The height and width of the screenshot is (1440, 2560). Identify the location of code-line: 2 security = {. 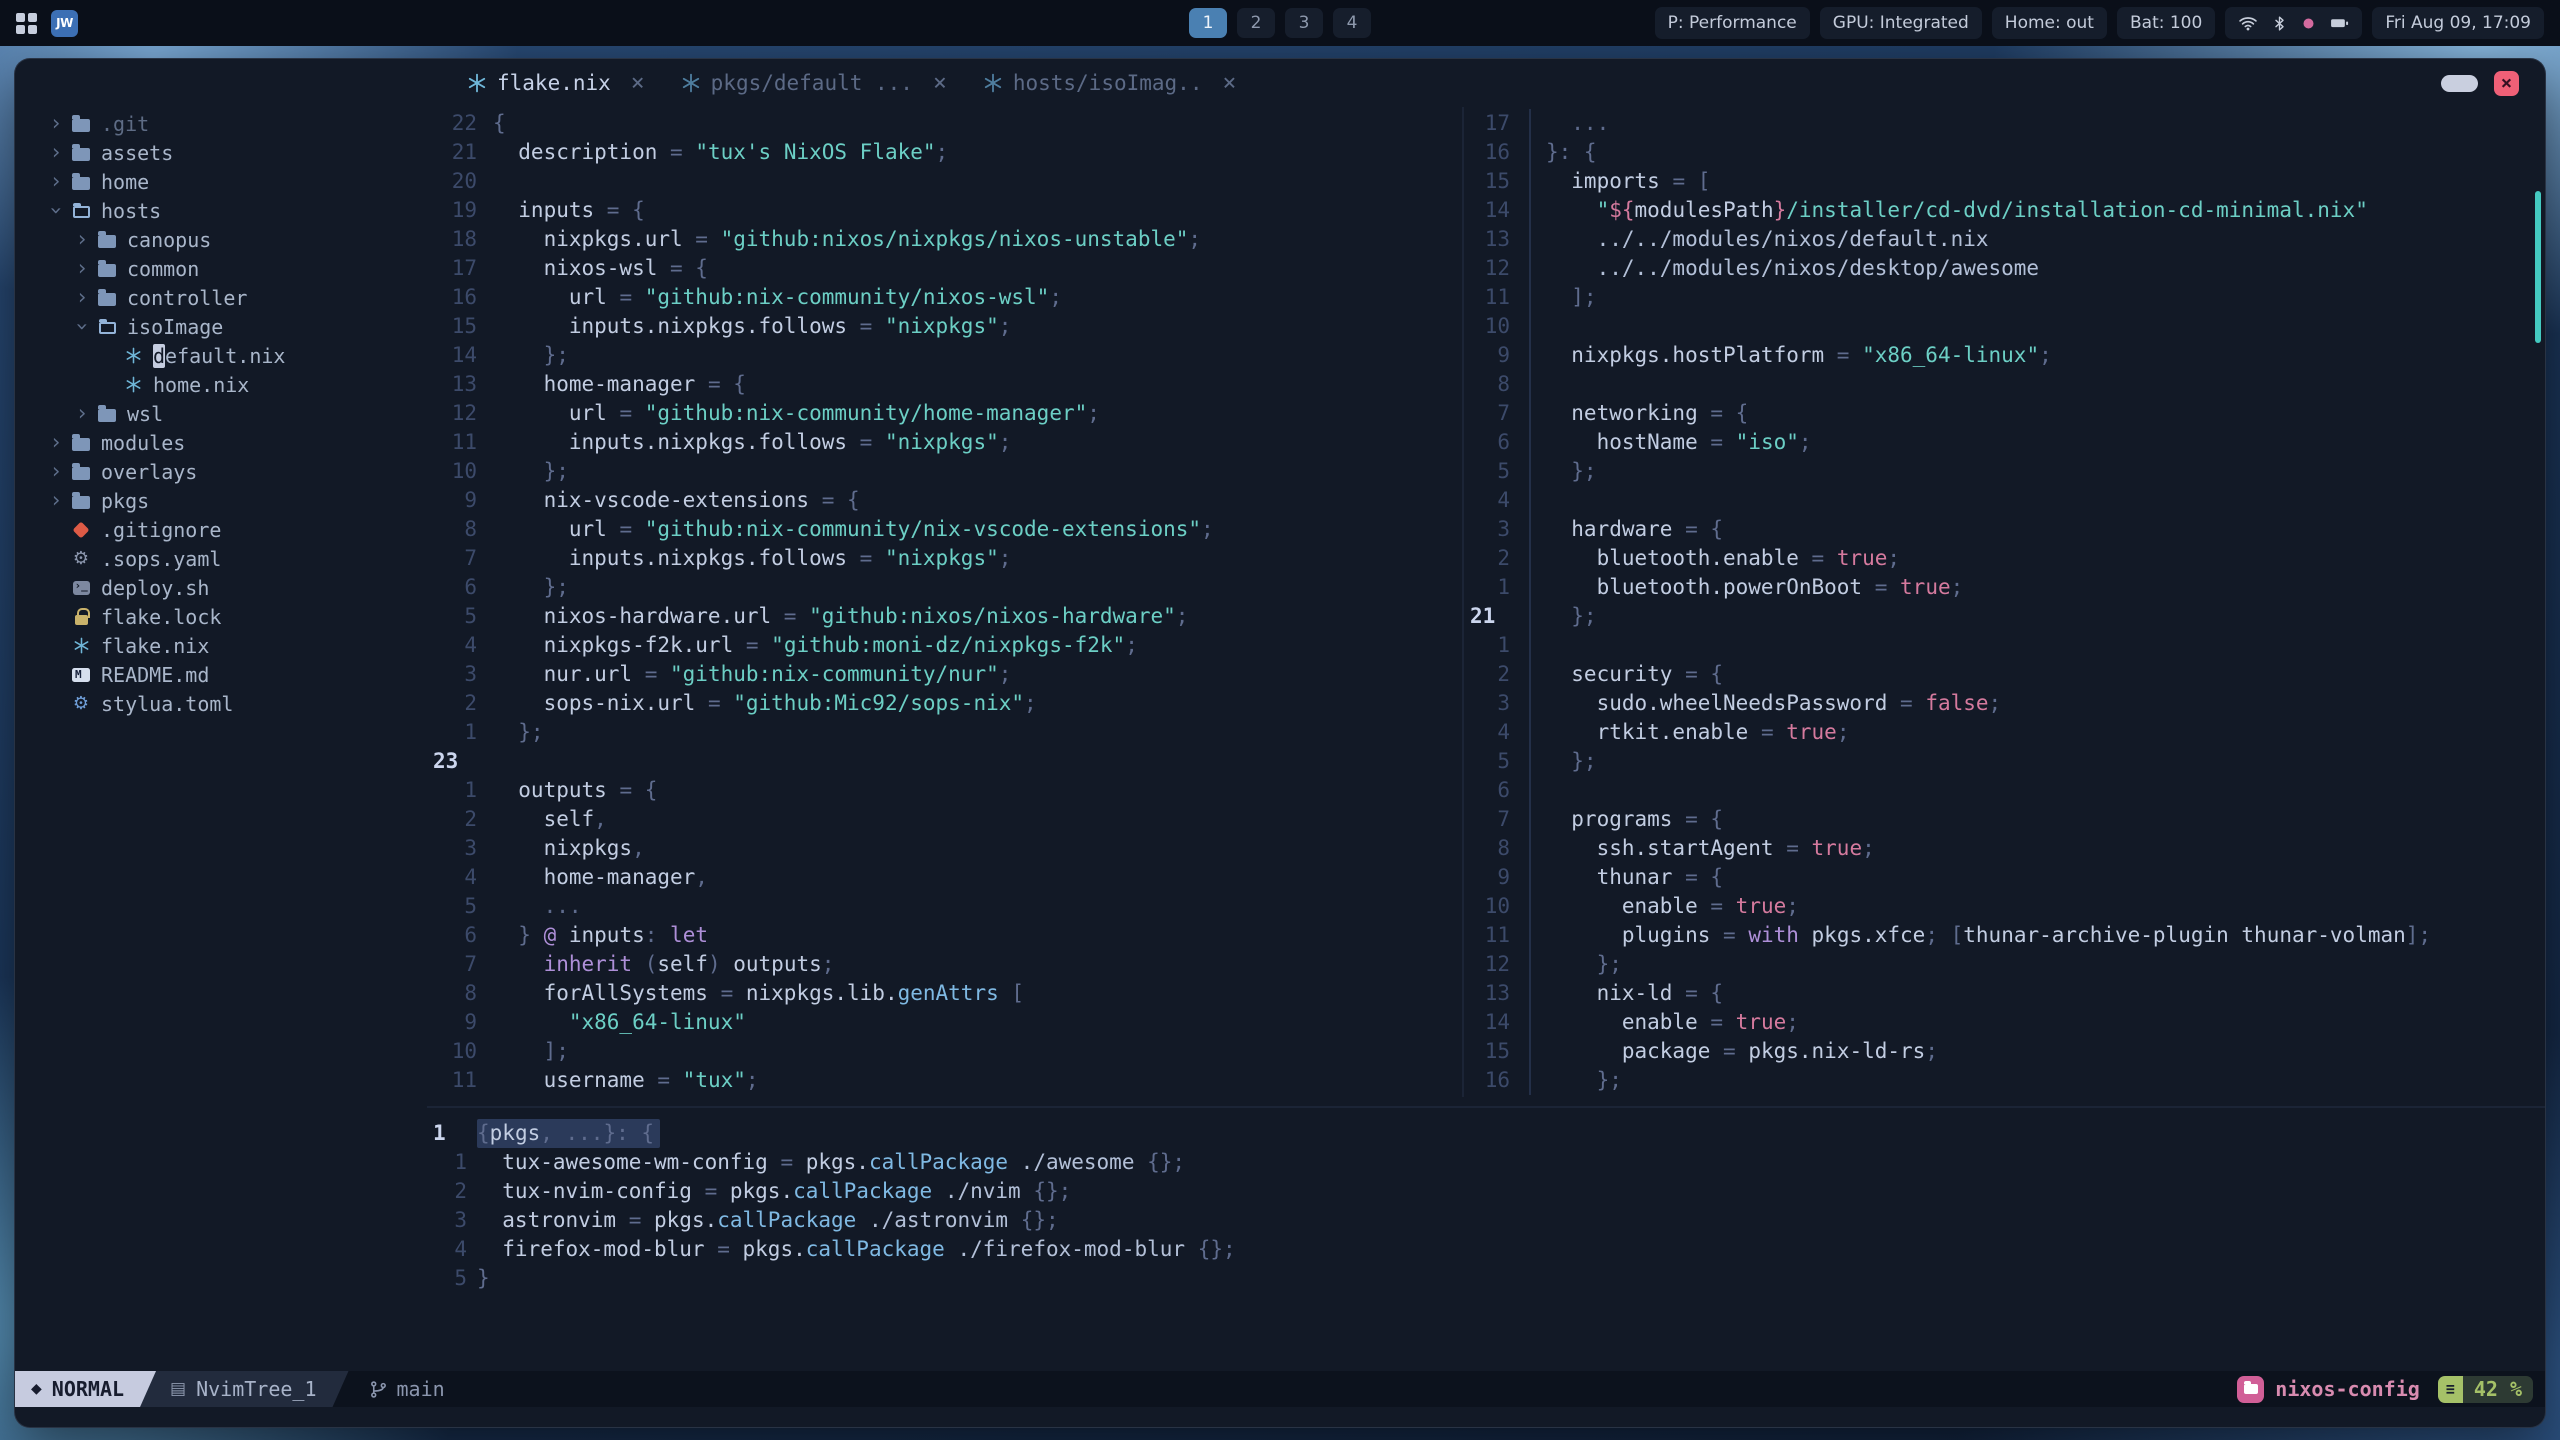
(2004, 674).